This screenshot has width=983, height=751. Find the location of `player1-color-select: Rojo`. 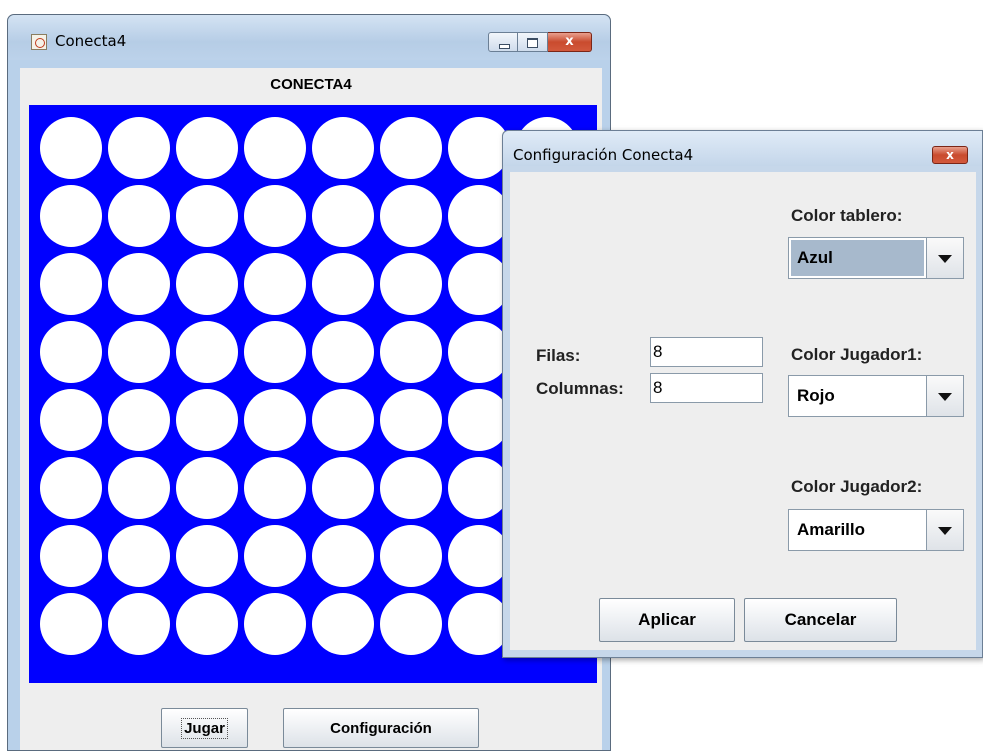

player1-color-select: Rojo is located at coordinates (876, 396).